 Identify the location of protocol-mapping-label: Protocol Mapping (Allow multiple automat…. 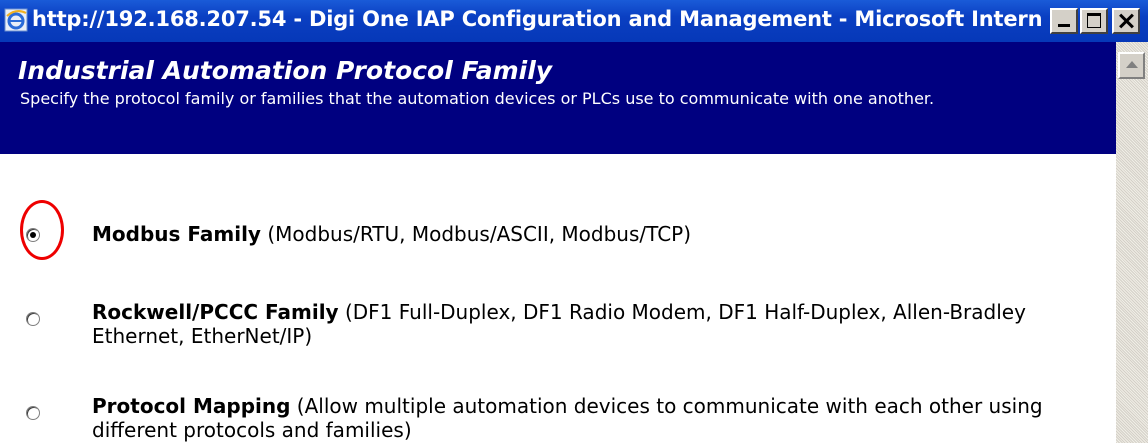
(597, 418).